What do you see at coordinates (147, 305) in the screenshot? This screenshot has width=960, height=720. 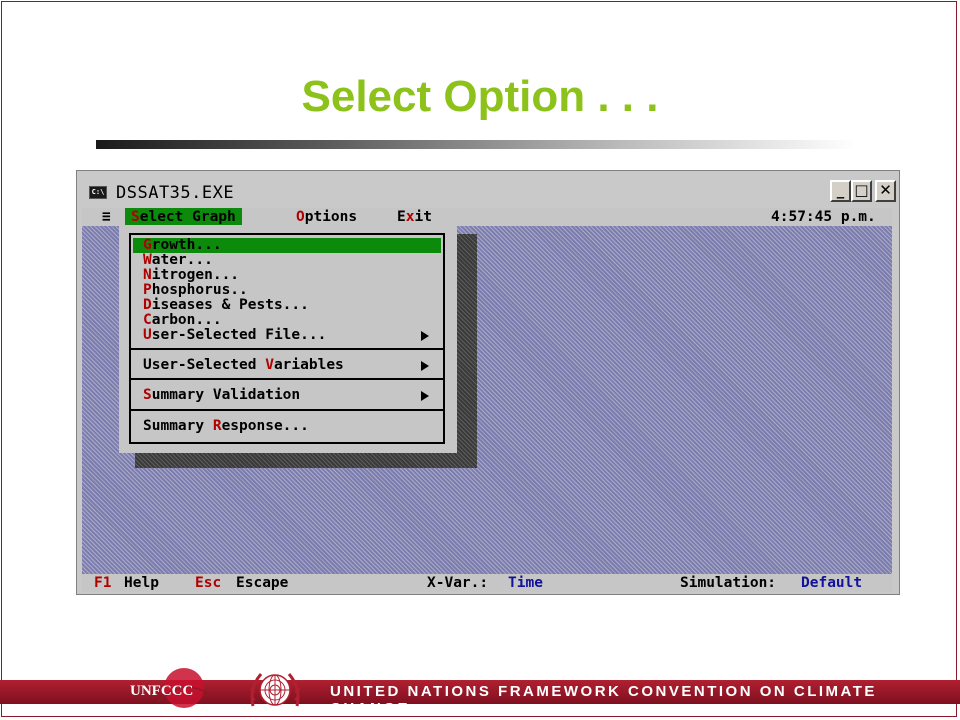 I see `item-hotkey: D` at bounding box center [147, 305].